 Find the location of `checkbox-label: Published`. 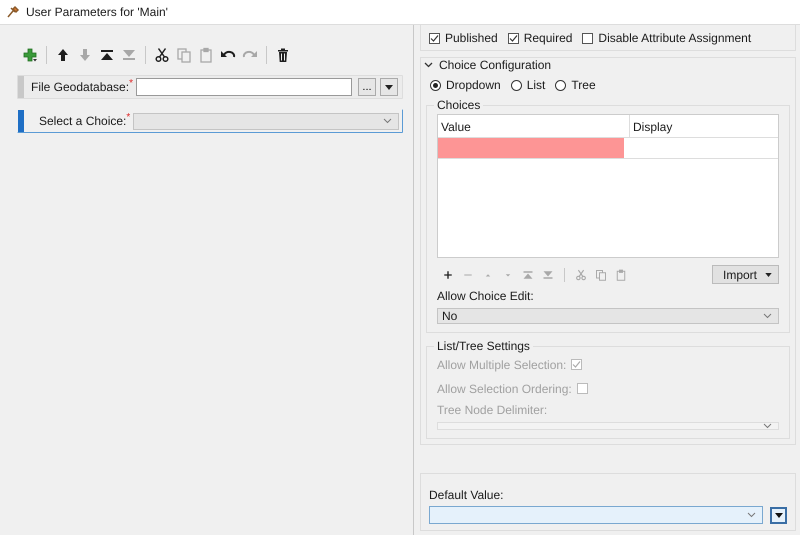

checkbox-label: Published is located at coordinates (471, 38).